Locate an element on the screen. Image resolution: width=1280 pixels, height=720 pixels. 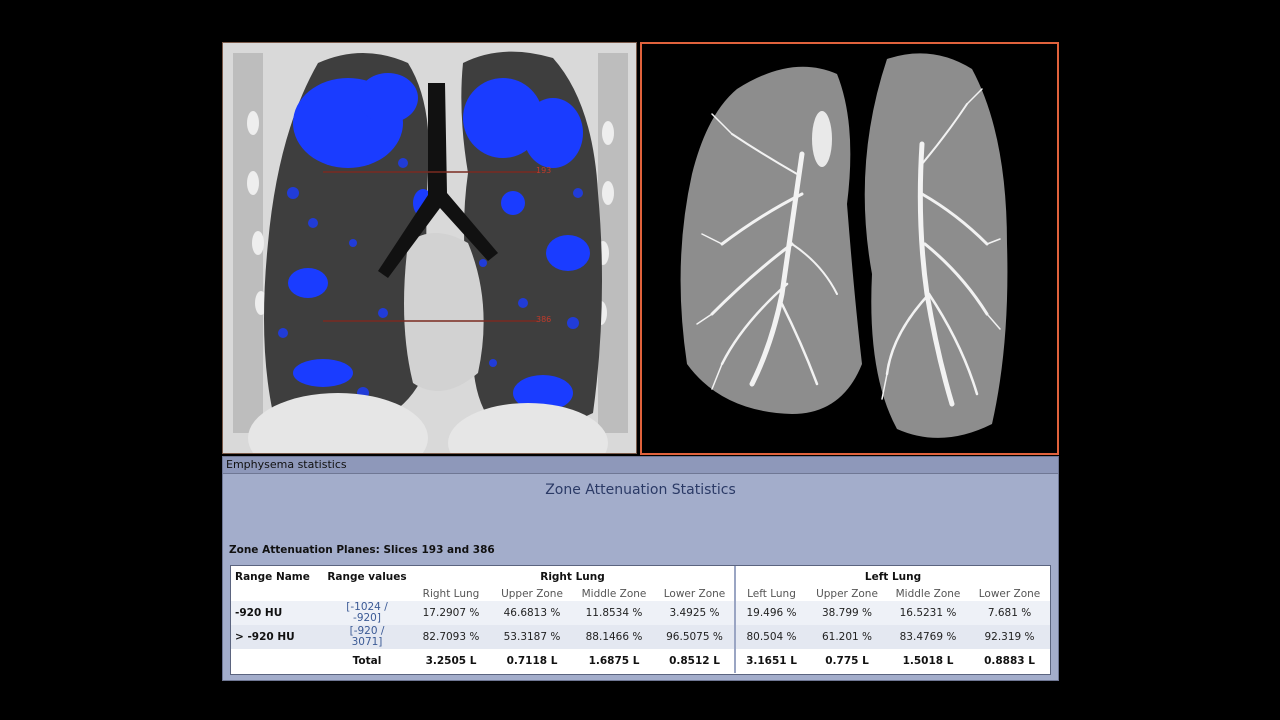
total-left-lung: 3.1651 L is located at coordinates (770, 661).